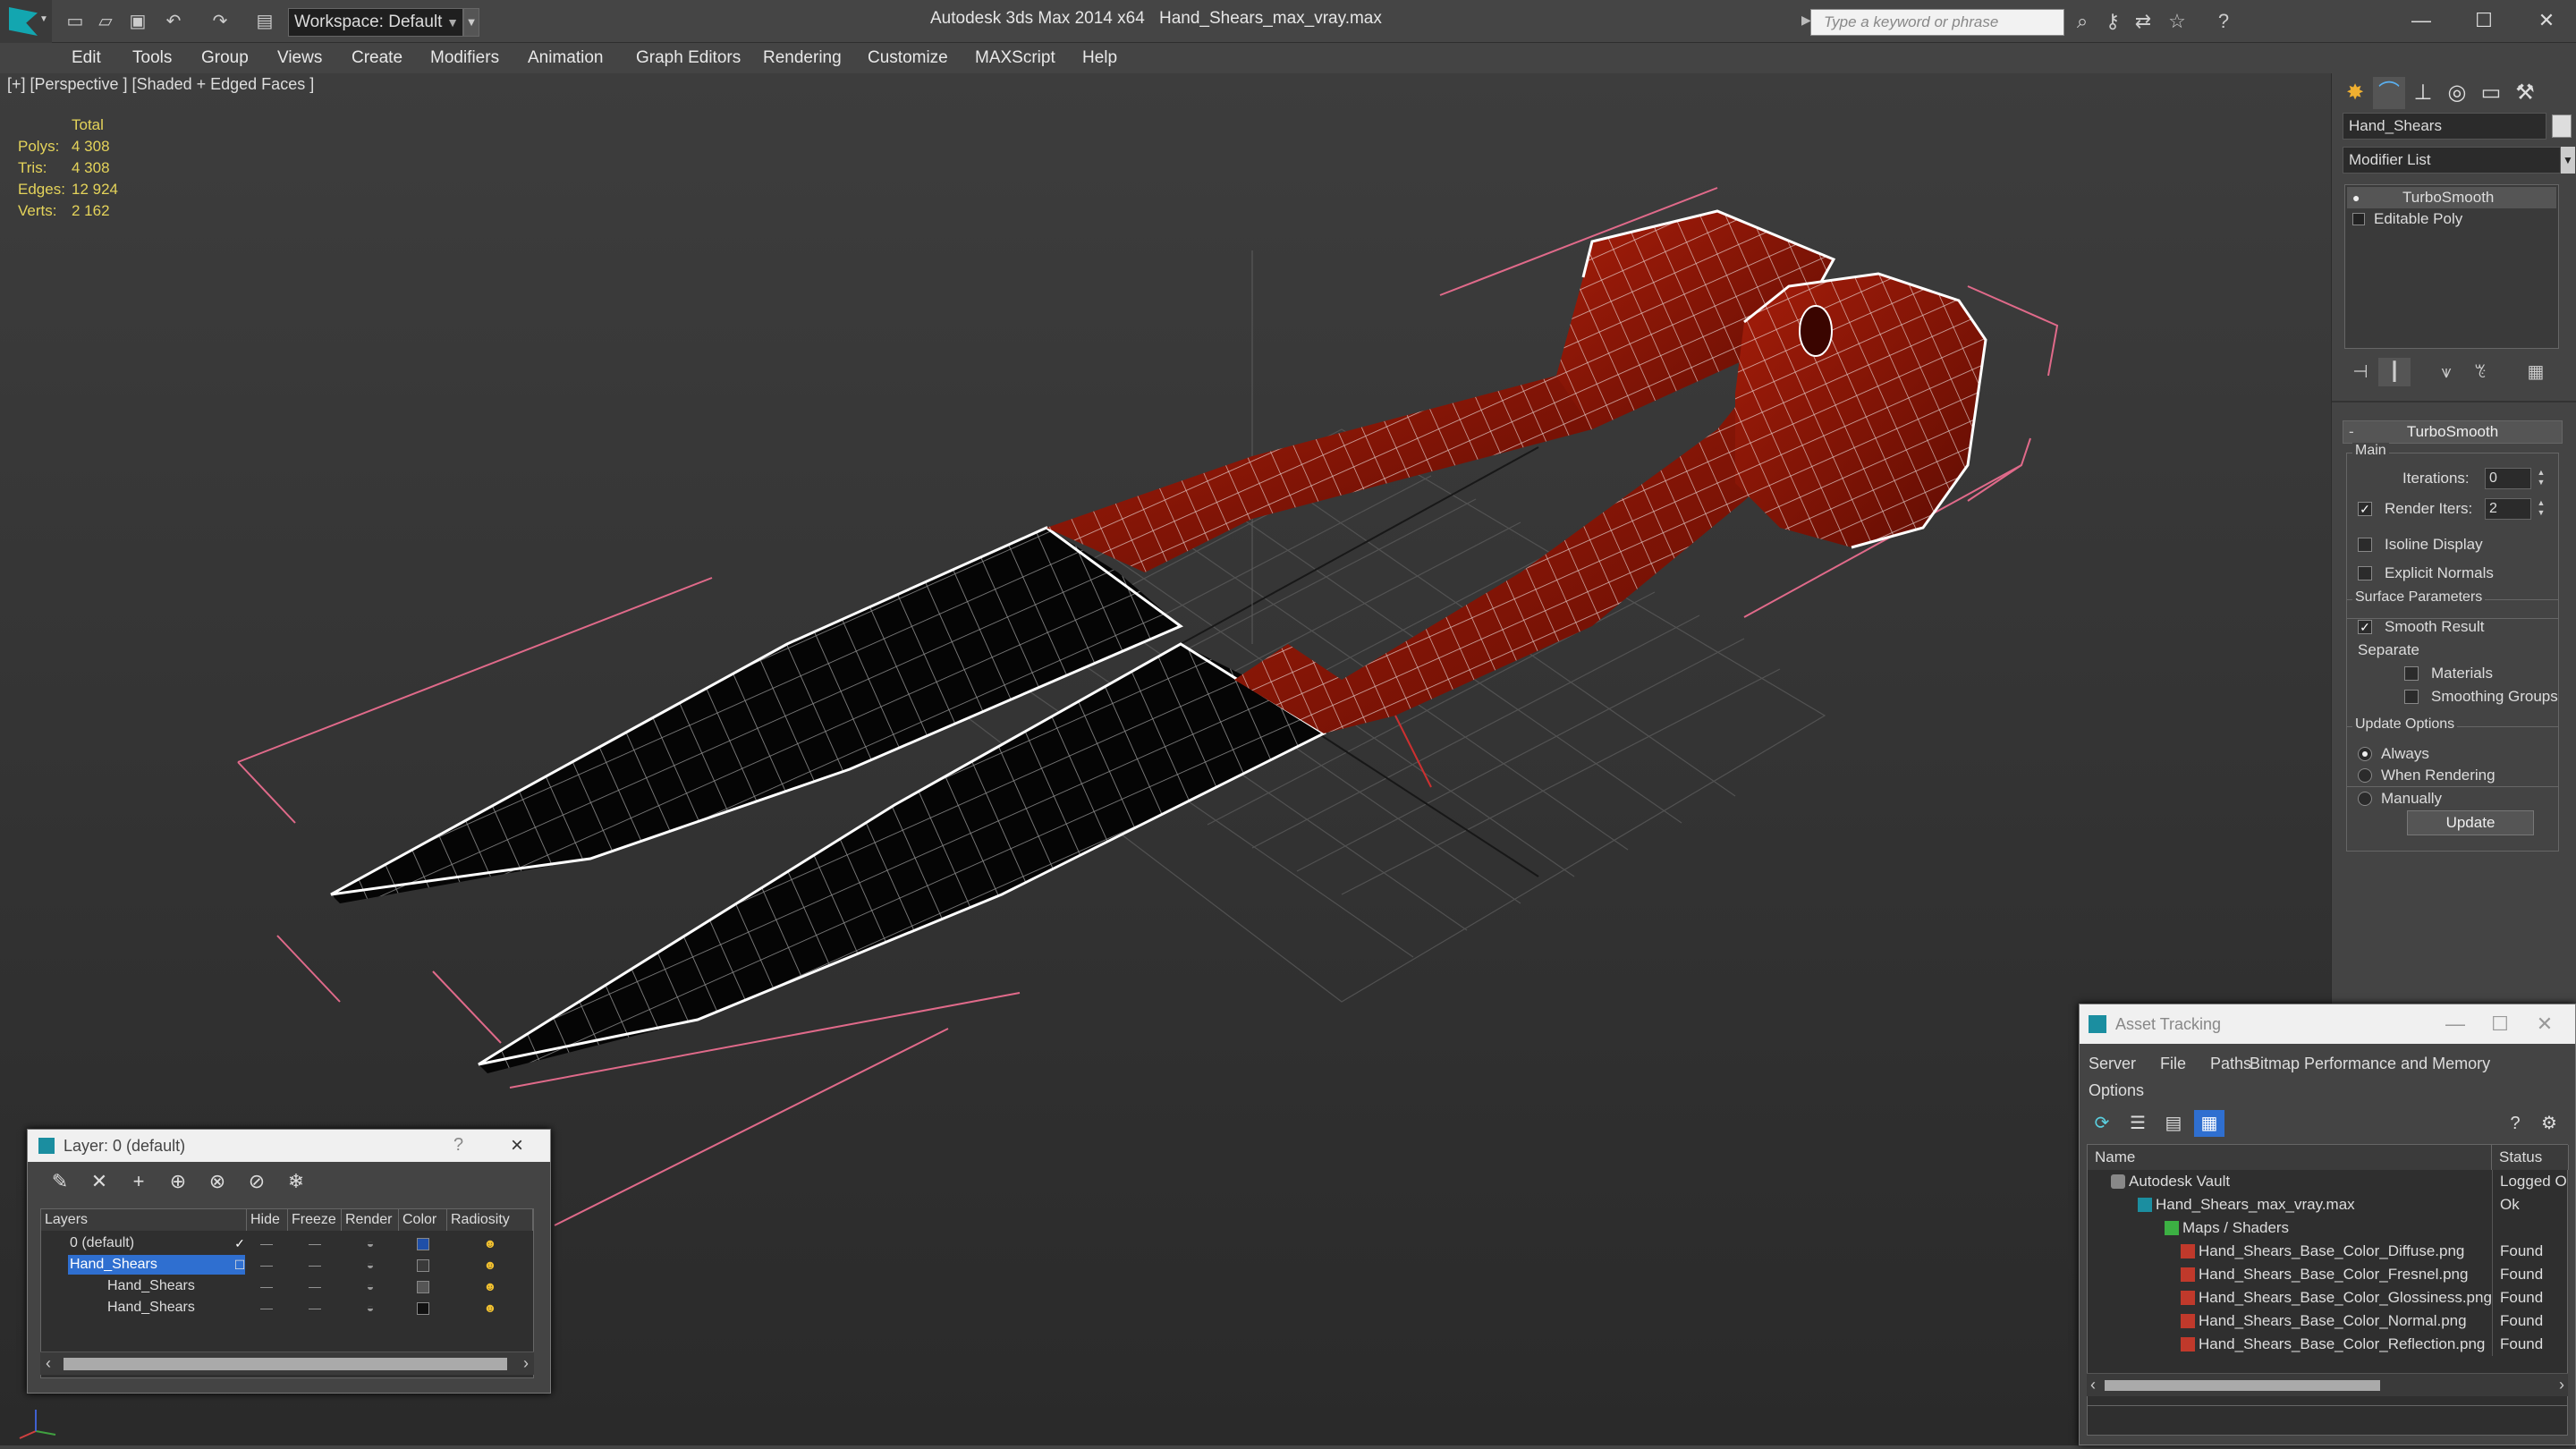  I want to click on smoothing-groups-checkbox, so click(2411, 697).